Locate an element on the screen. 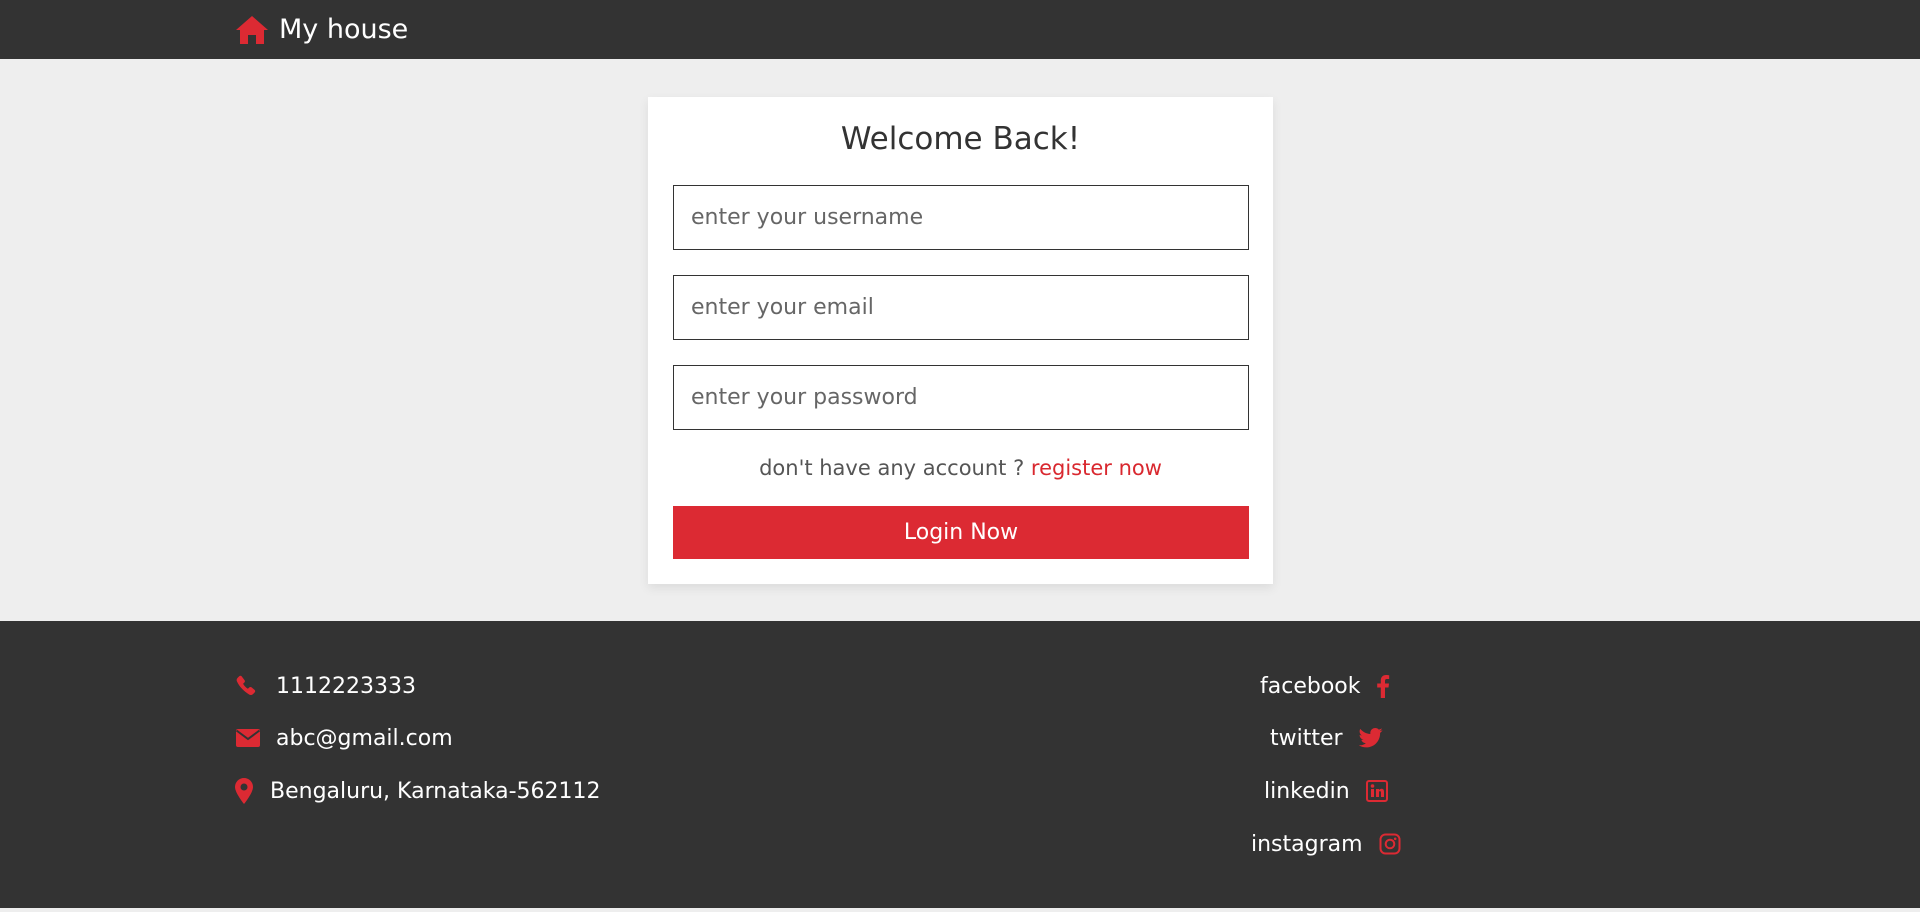  social-facebook: facebook is located at coordinates (1325, 686).